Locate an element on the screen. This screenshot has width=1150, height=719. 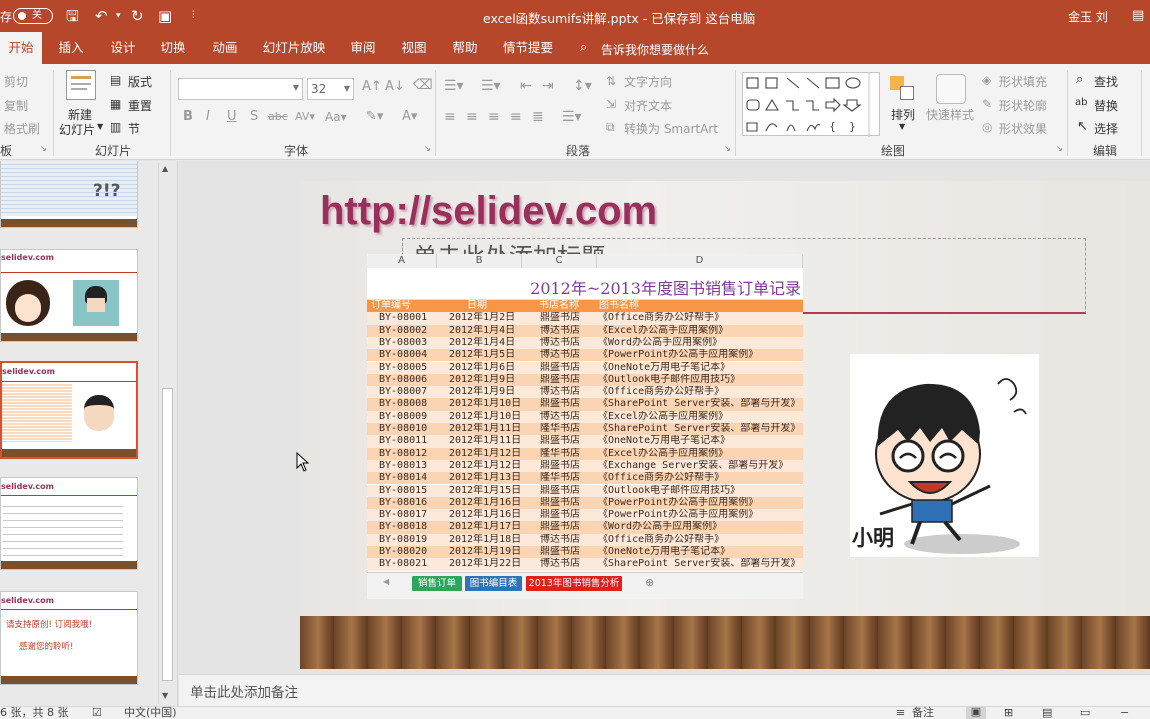
redo-icon: ↻ is located at coordinates (137, 16).